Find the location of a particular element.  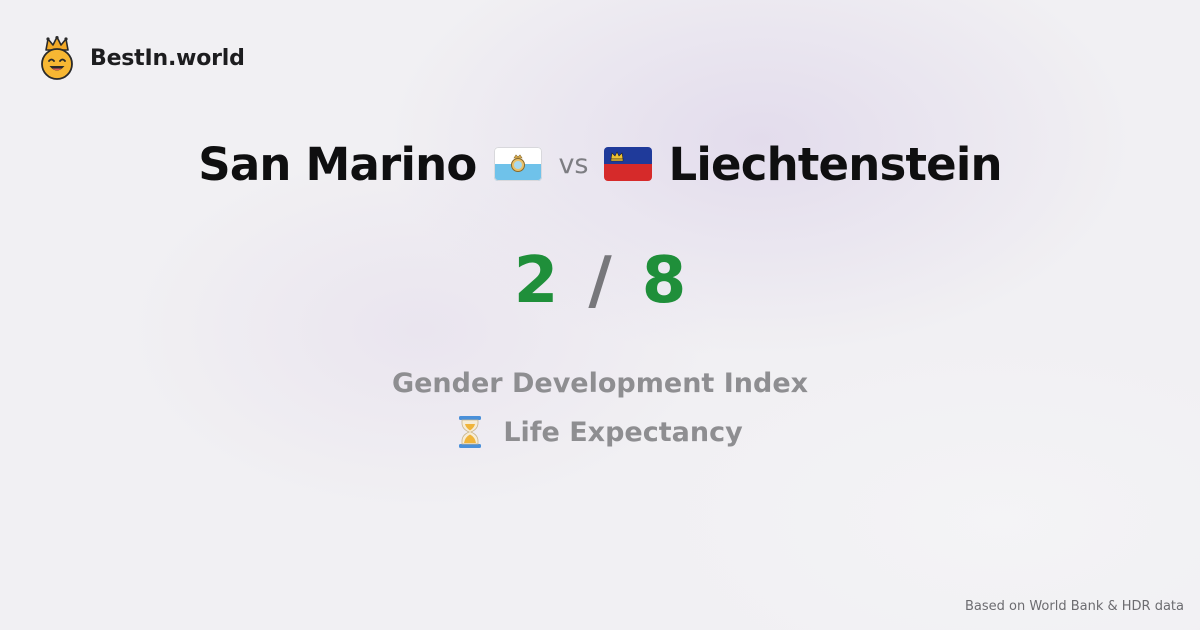

left-score: 2 is located at coordinates (536, 281).